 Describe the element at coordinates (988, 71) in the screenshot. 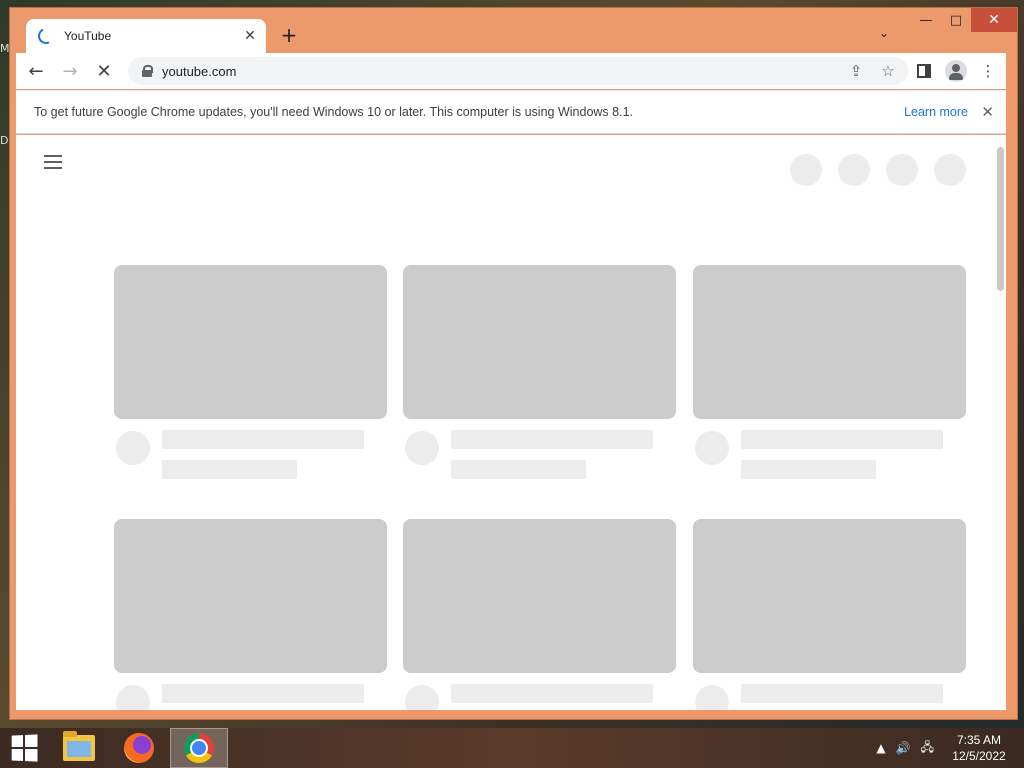

I see `chrome-menu-button: ⋮` at that location.